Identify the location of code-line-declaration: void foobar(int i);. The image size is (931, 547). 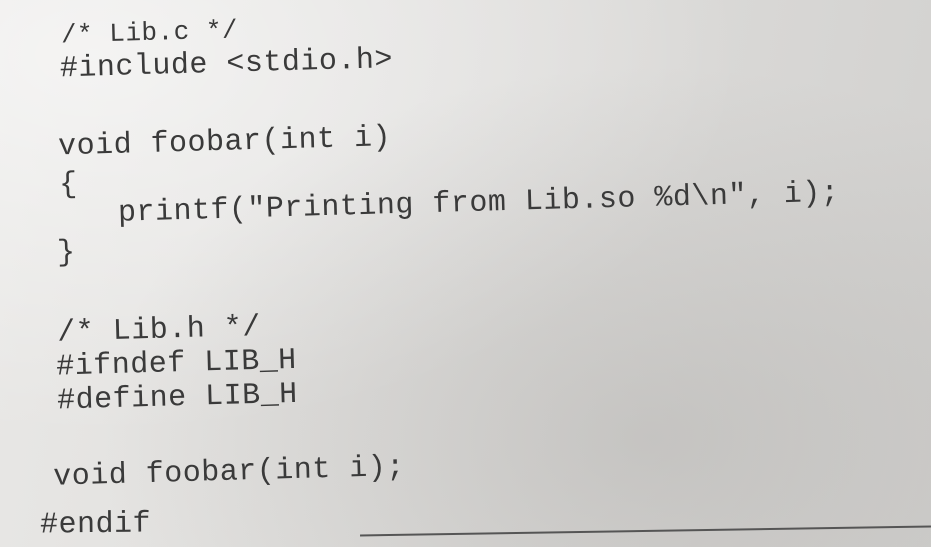
(229, 472).